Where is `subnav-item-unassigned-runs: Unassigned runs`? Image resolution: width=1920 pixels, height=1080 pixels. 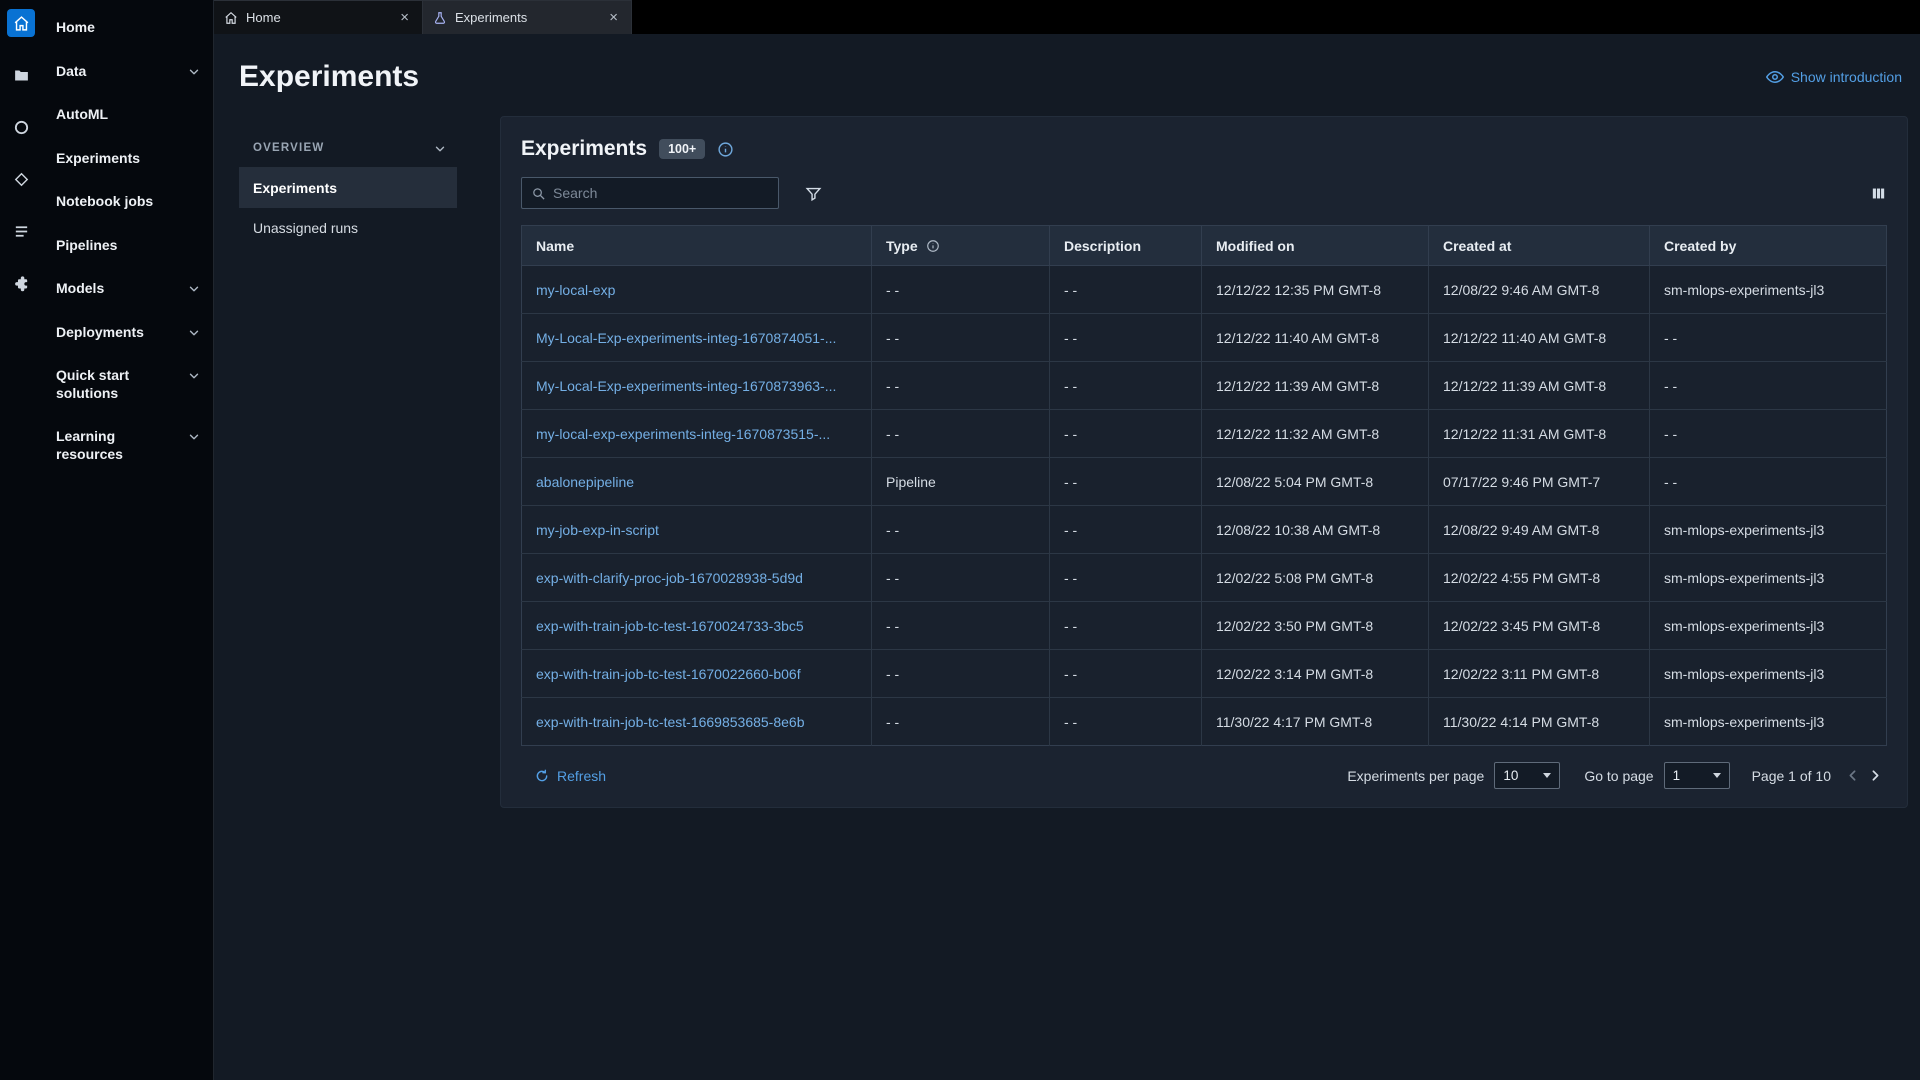 subnav-item-unassigned-runs: Unassigned runs is located at coordinates (348, 228).